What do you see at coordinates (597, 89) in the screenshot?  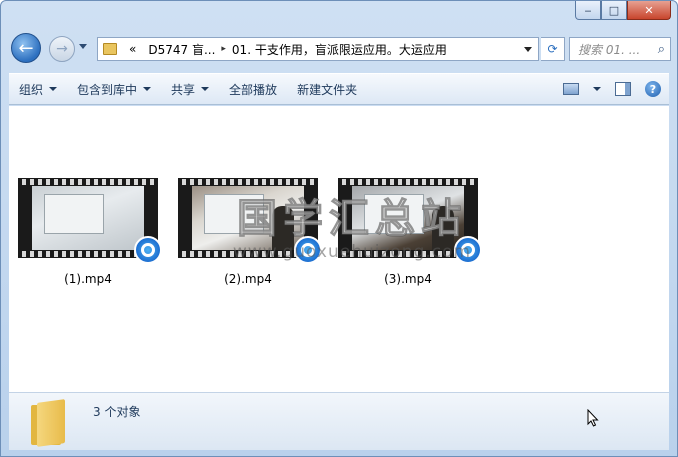 I see `view-options-dropdown-icon` at bounding box center [597, 89].